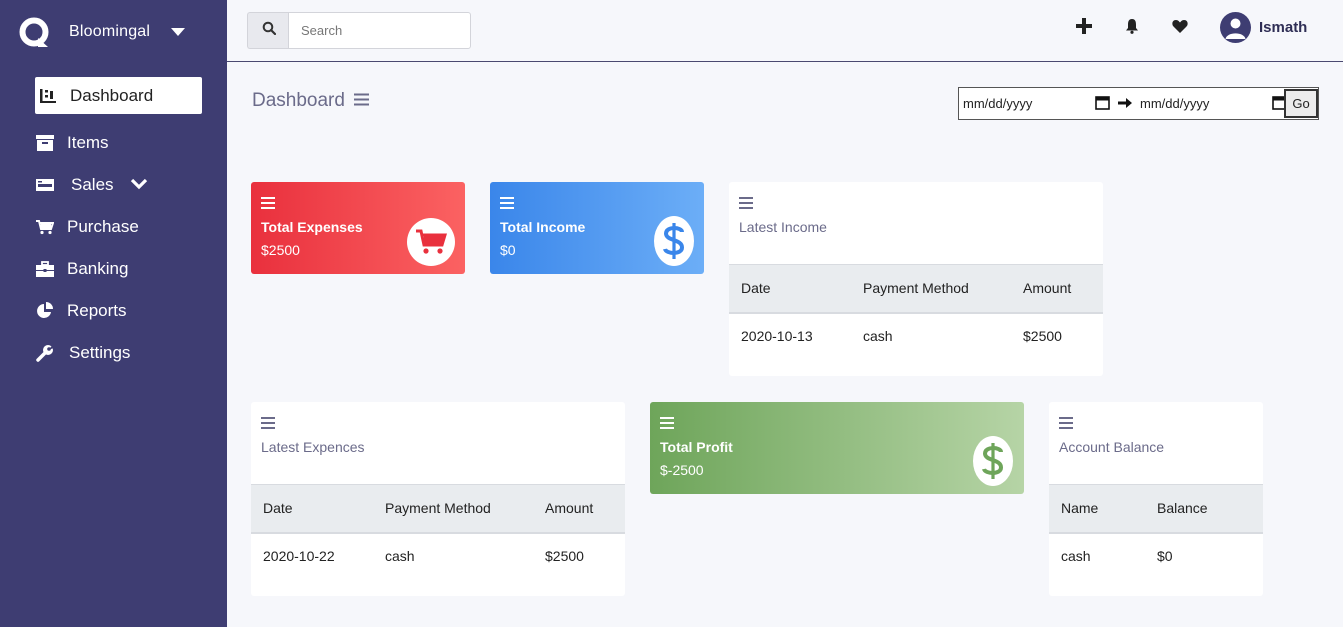 This screenshot has width=1343, height=627. What do you see at coordinates (1132, 26) in the screenshot?
I see `bell-icon` at bounding box center [1132, 26].